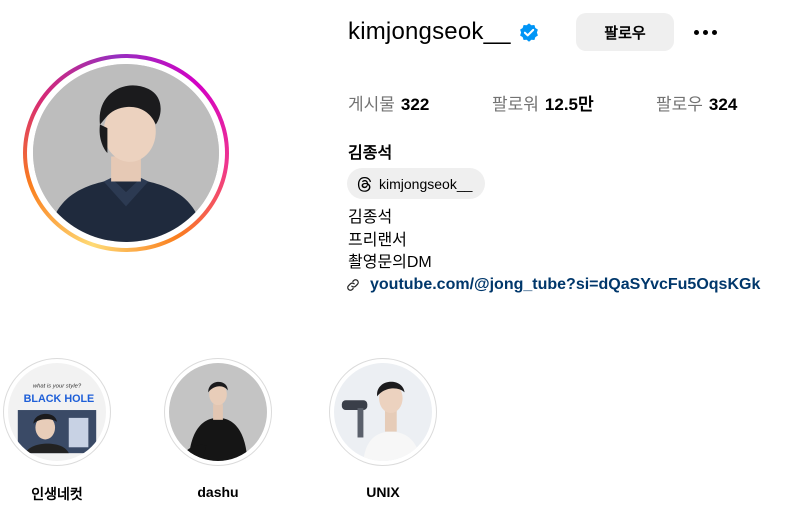 The width and height of the screenshot is (794, 523). I want to click on highlight-label: UNIX, so click(383, 492).